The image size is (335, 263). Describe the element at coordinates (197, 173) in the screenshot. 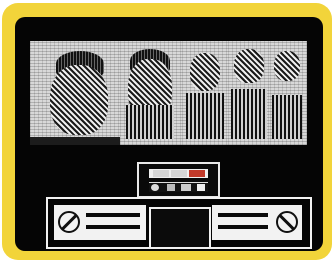

I see `alert-indicator-light` at that location.